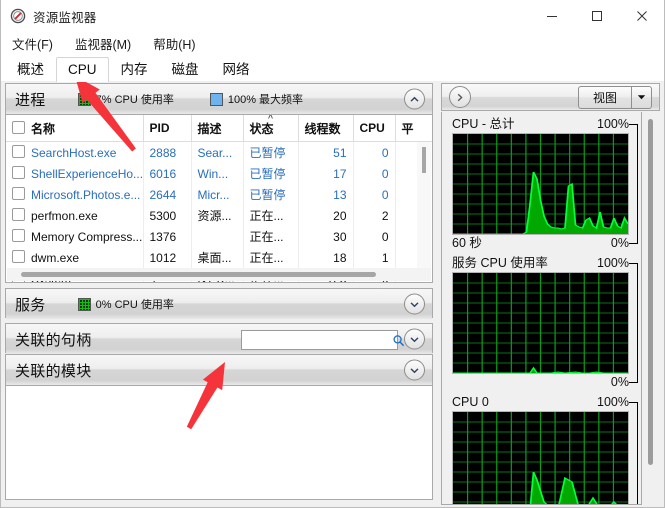  What do you see at coordinates (326, 152) in the screenshot?
I see `cell-threads: 51` at bounding box center [326, 152].